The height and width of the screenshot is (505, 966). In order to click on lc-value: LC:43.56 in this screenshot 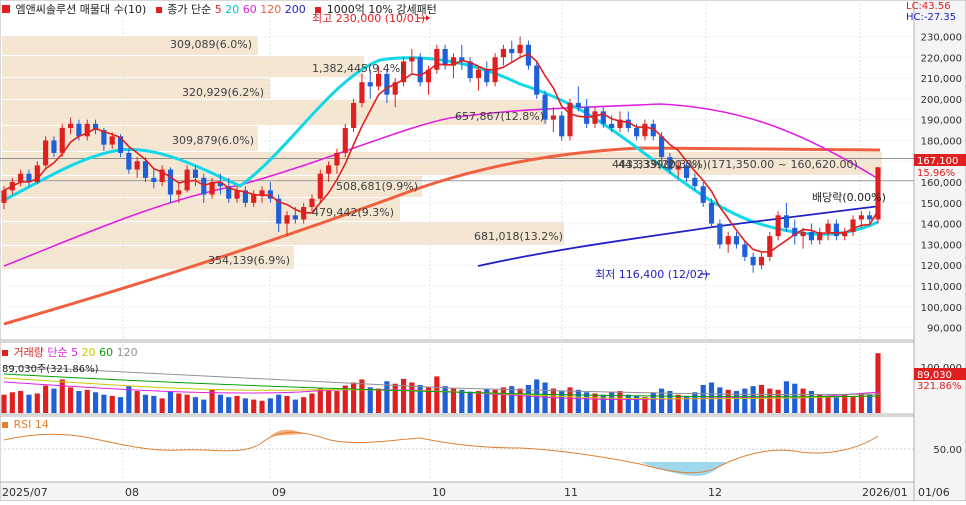, I will do `click(928, 6)`.